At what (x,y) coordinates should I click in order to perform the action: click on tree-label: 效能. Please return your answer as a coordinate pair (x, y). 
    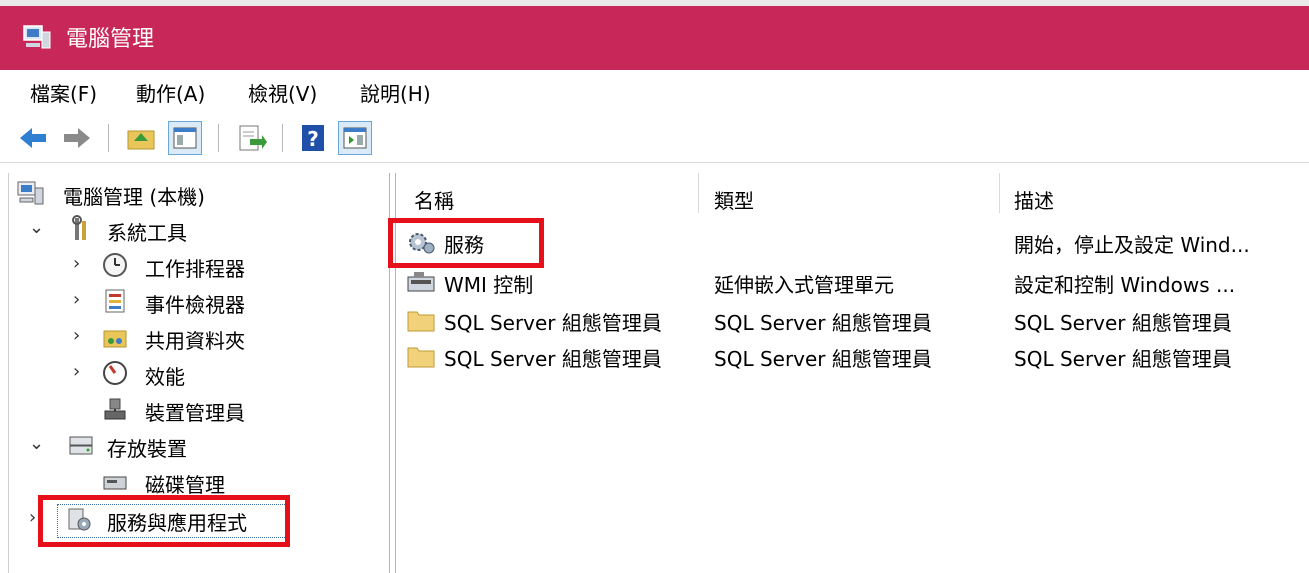
    Looking at the image, I should click on (165, 377).